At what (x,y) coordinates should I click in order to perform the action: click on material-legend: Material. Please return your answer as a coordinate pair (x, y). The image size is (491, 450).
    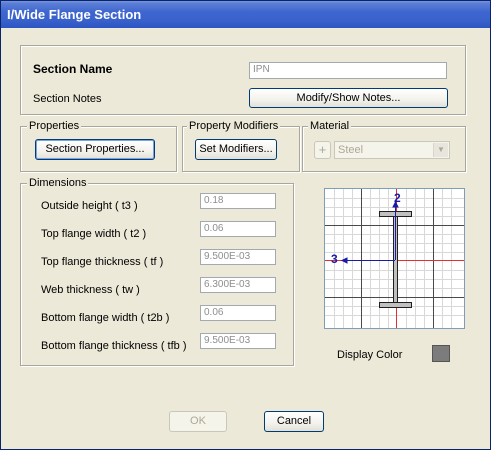
    Looking at the image, I should click on (330, 126).